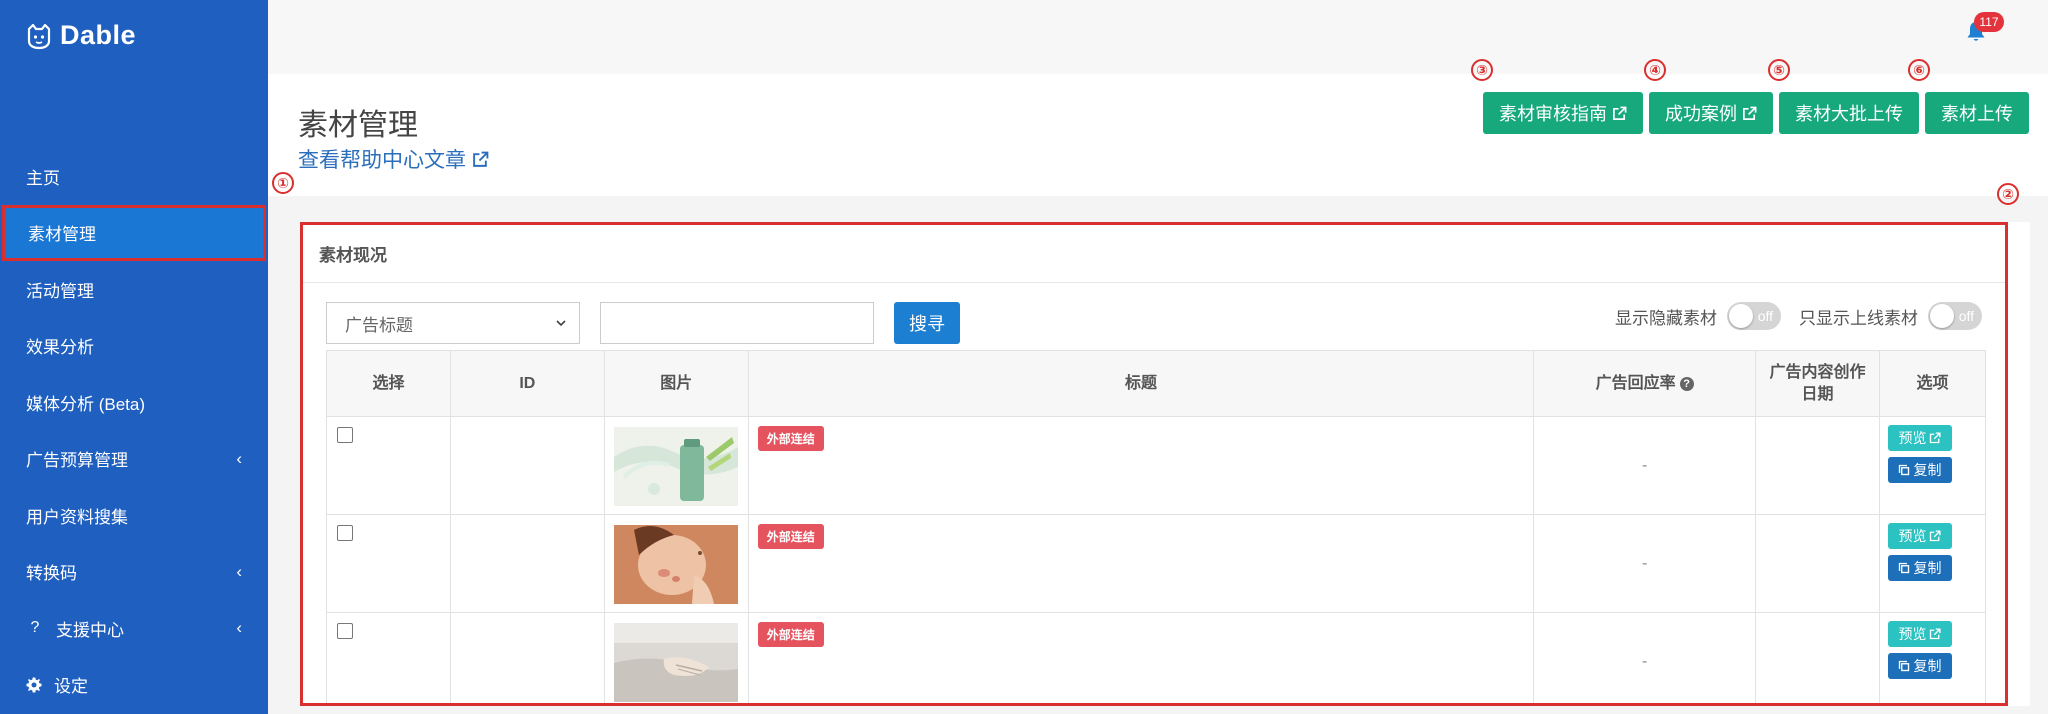  Describe the element at coordinates (1635, 383) in the screenshot. I see `col-ctr-label: 广告回应率` at that location.